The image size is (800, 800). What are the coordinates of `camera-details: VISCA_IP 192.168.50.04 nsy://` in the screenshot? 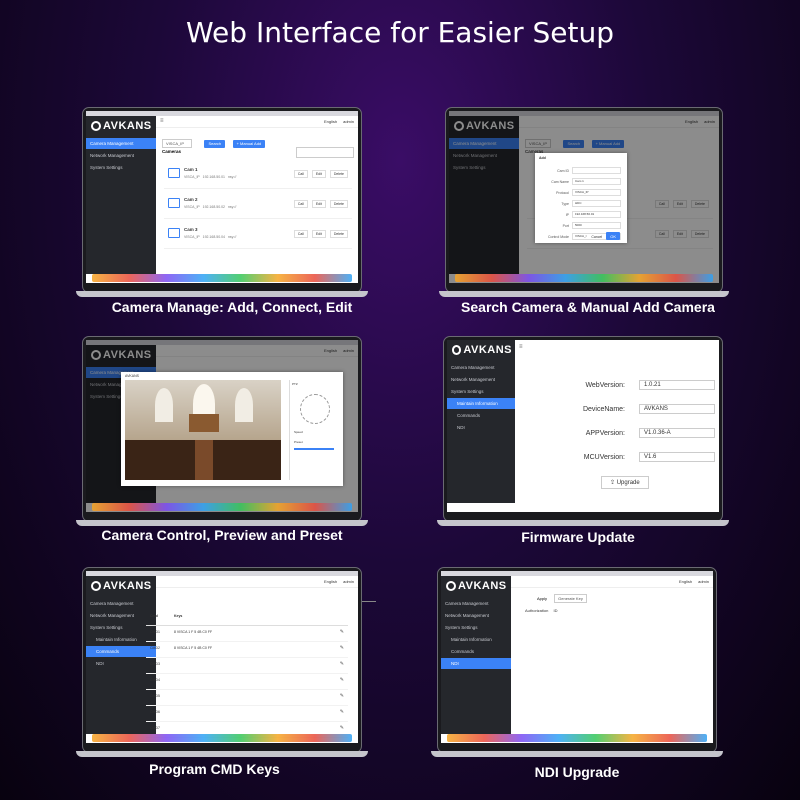 It's located at (210, 237).